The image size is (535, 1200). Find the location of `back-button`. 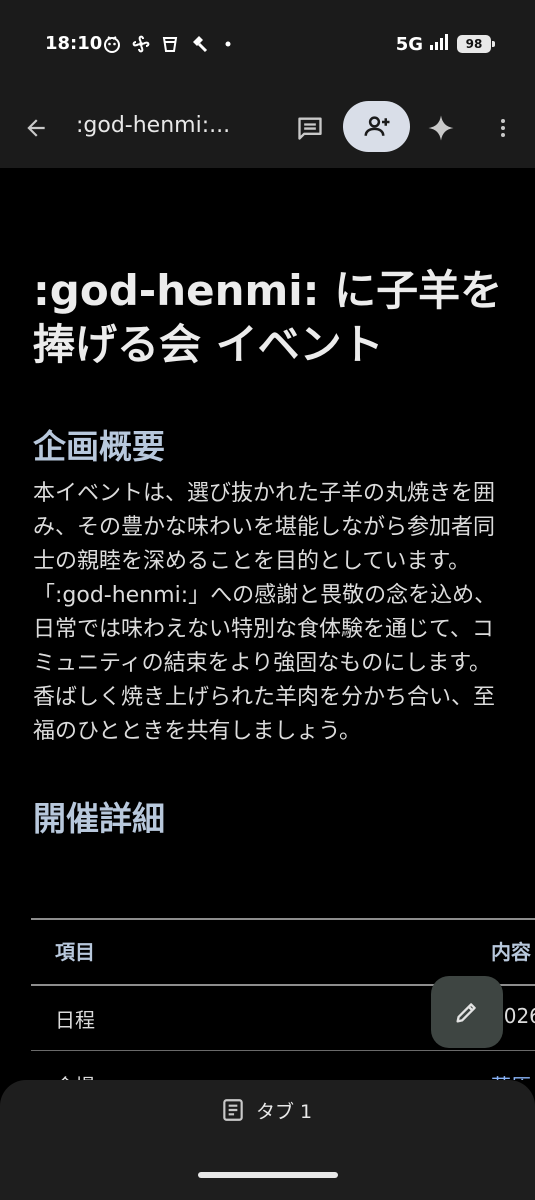

back-button is located at coordinates (36, 128).